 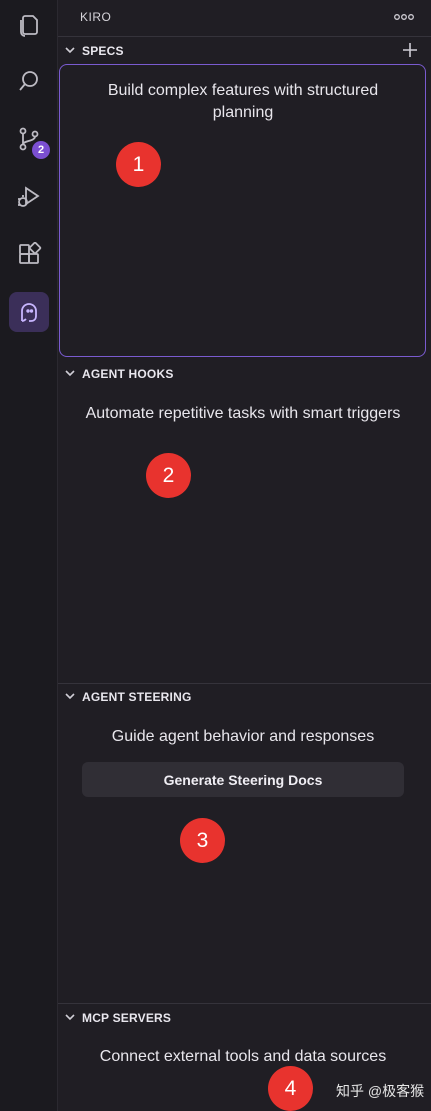 What do you see at coordinates (103, 51) in the screenshot?
I see `specs-title: SPECS` at bounding box center [103, 51].